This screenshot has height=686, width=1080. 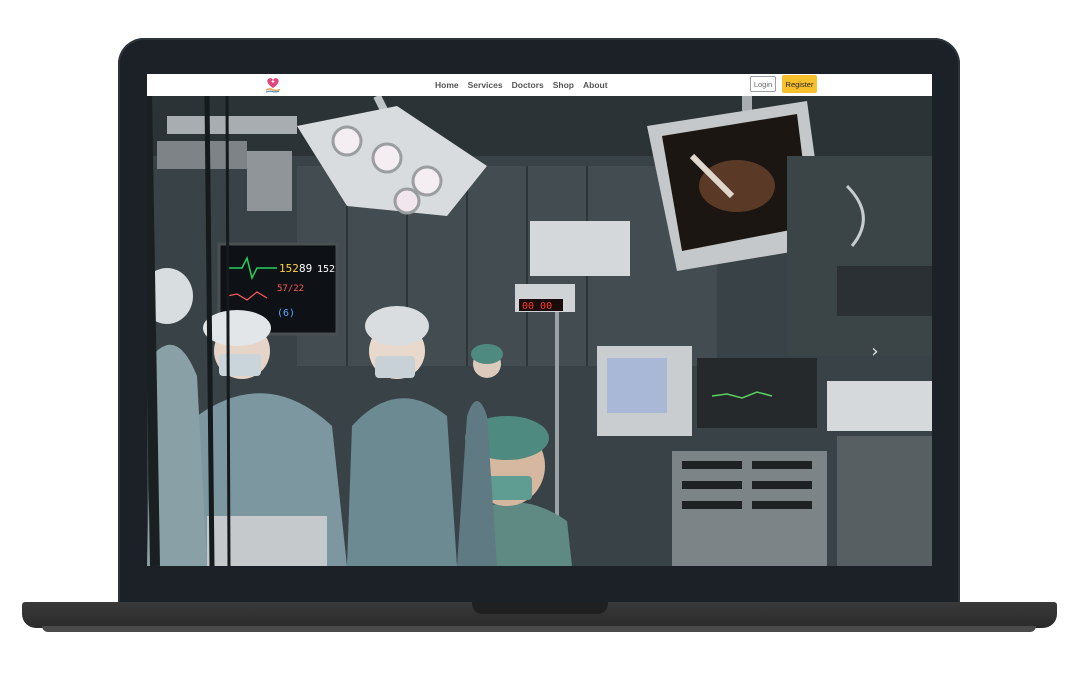 What do you see at coordinates (595, 85) in the screenshot?
I see `nav-about-link: About` at bounding box center [595, 85].